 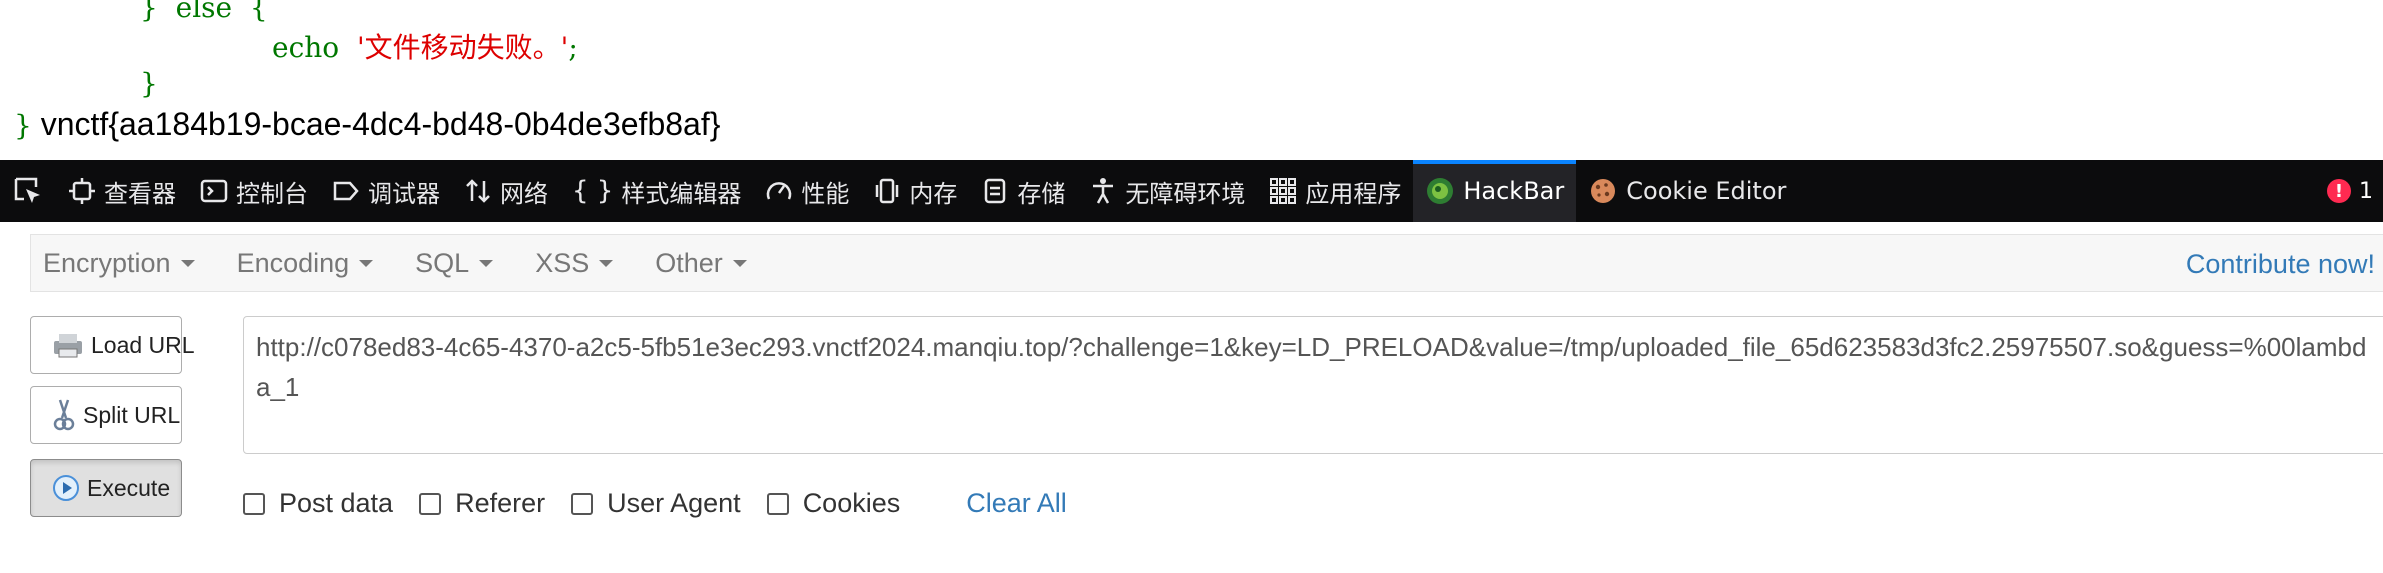 I want to click on tab-accessibility: 无障碍环境, so click(x=1167, y=191).